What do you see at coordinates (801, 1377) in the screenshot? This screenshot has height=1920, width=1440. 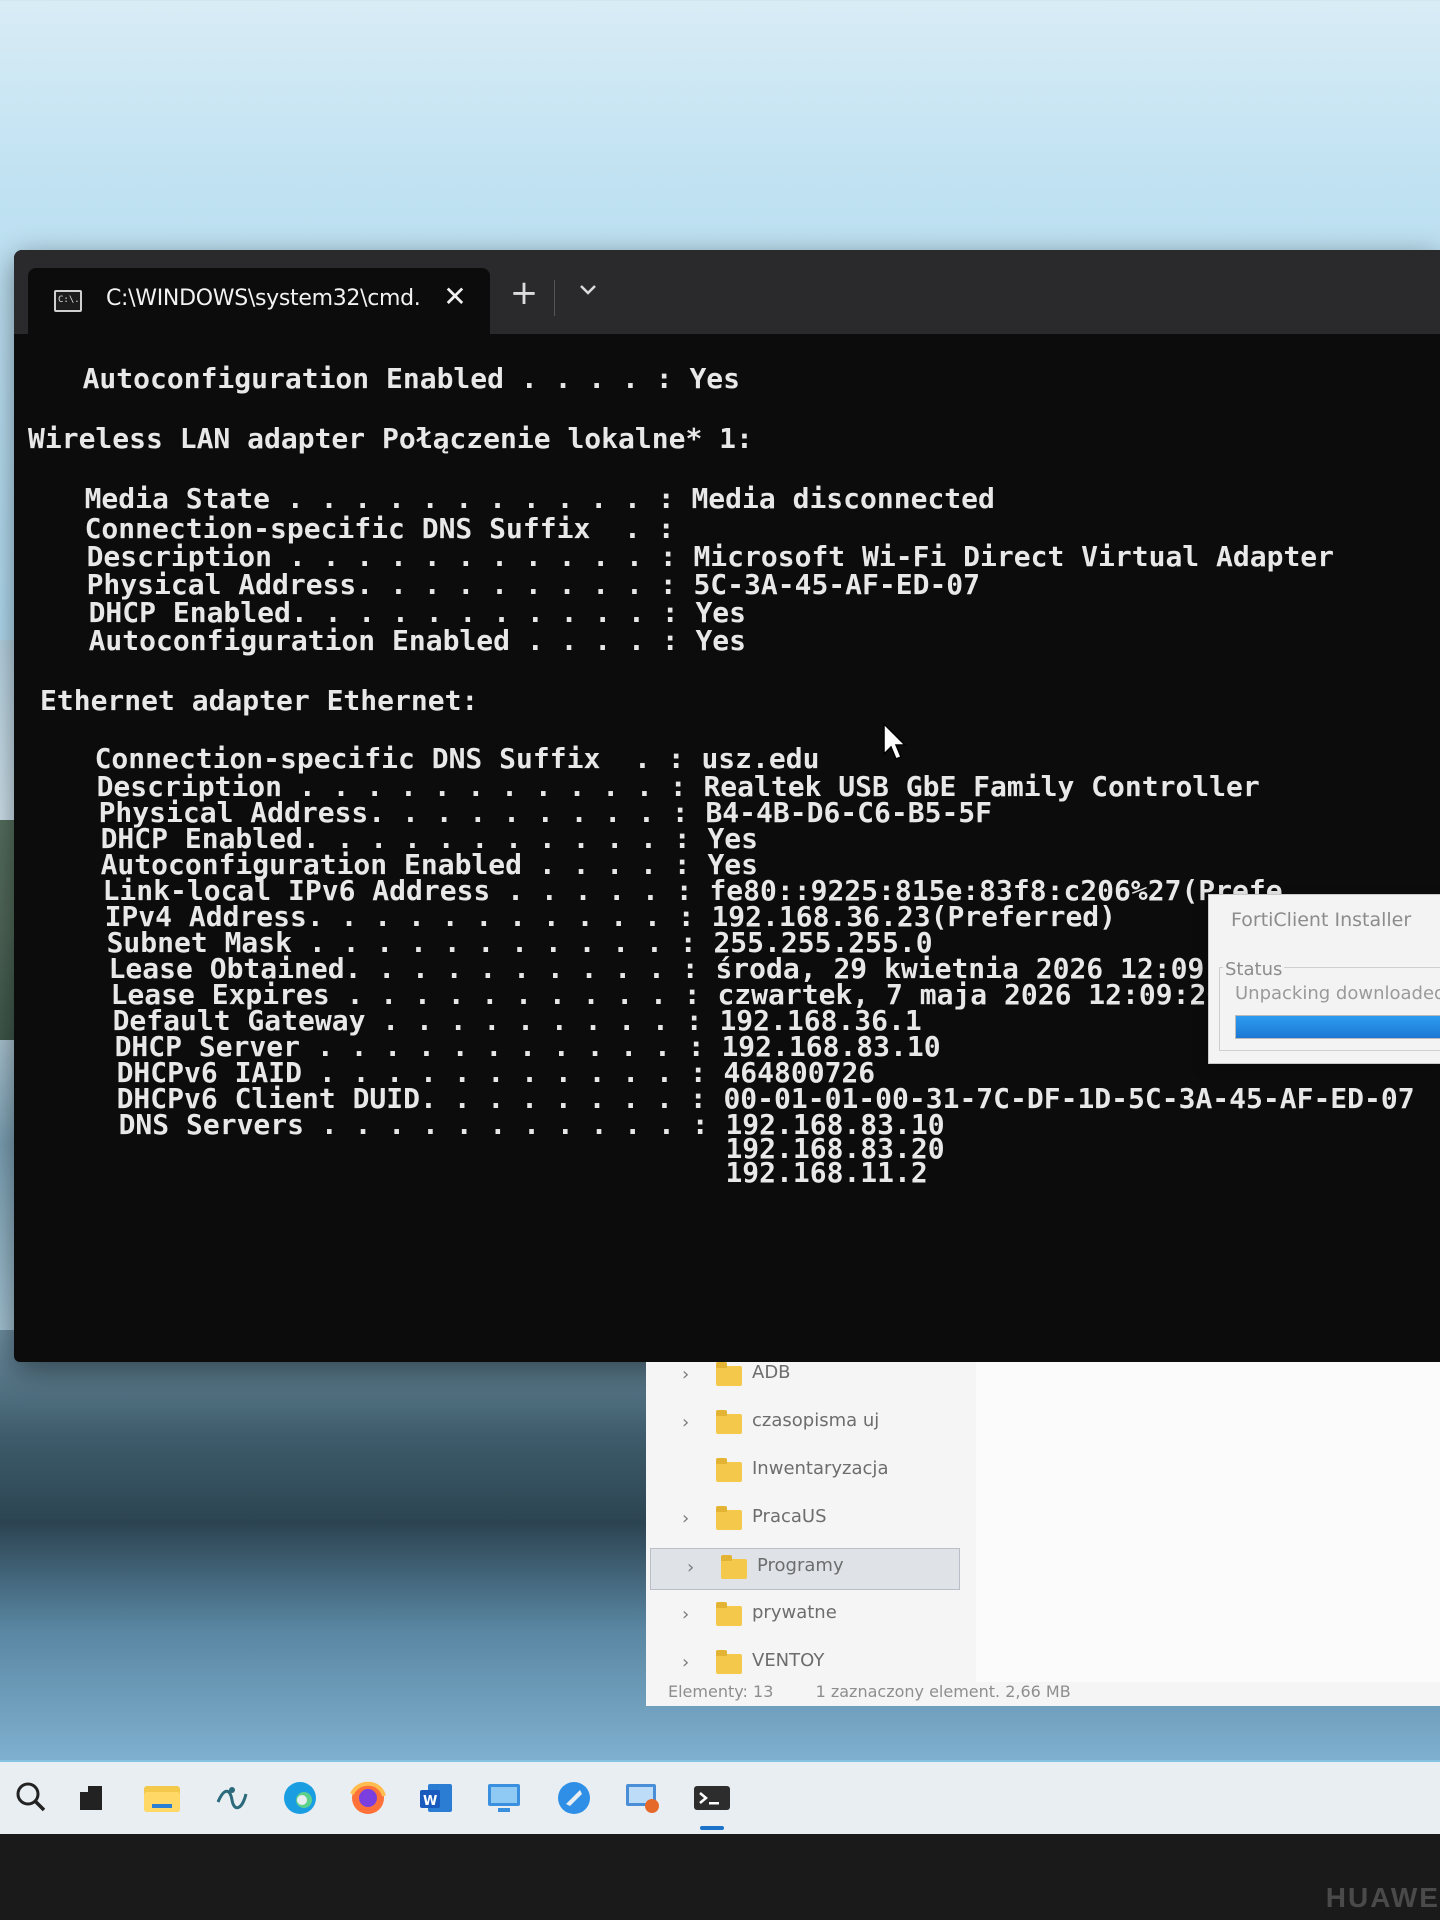 I see `tree-item: › ADB` at bounding box center [801, 1377].